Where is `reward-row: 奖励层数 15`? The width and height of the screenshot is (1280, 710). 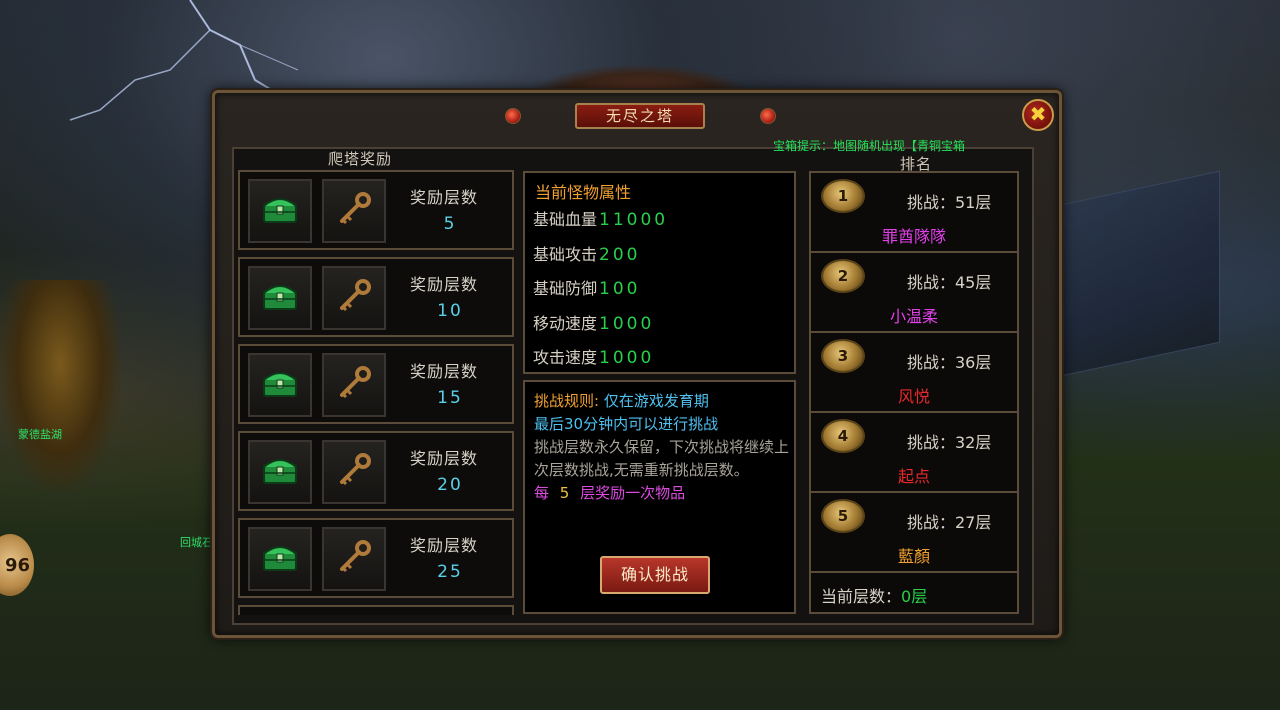
reward-row: 奖励层数 15 is located at coordinates (376, 384).